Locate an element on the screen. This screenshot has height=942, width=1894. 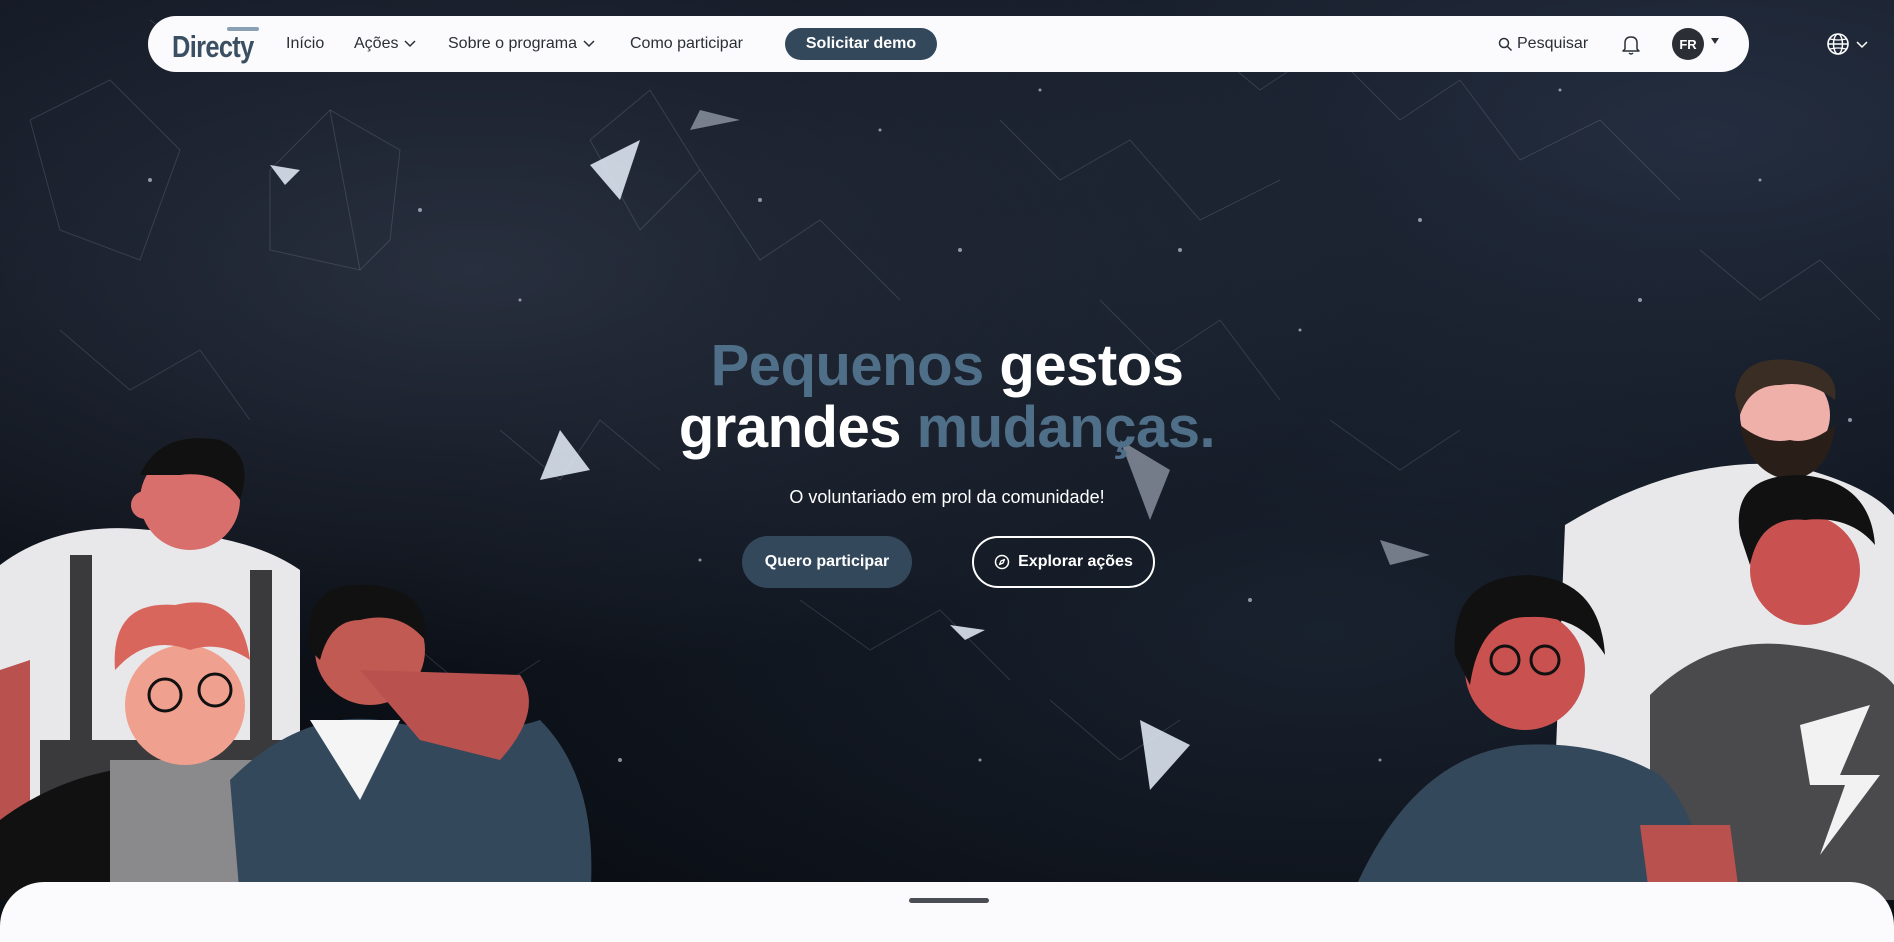
bell-icon is located at coordinates (1631, 44).